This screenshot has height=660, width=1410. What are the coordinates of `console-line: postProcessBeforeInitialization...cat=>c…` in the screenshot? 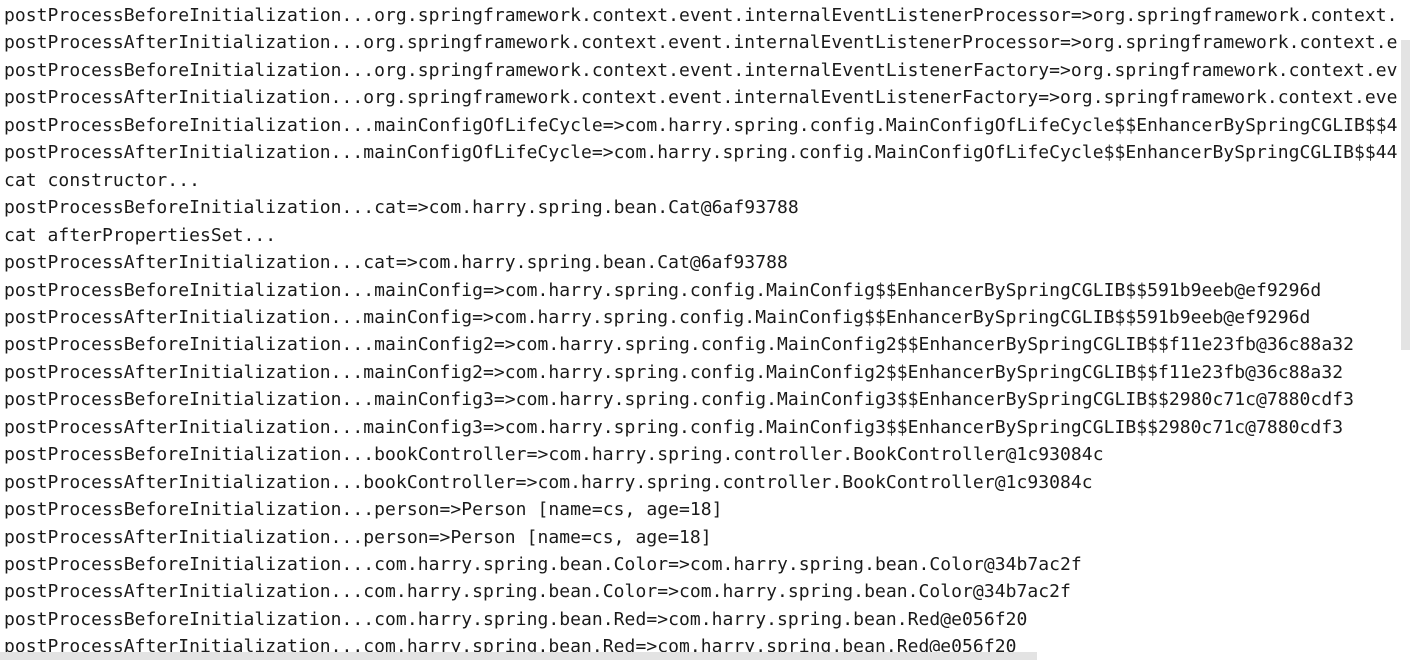 It's located at (401, 208).